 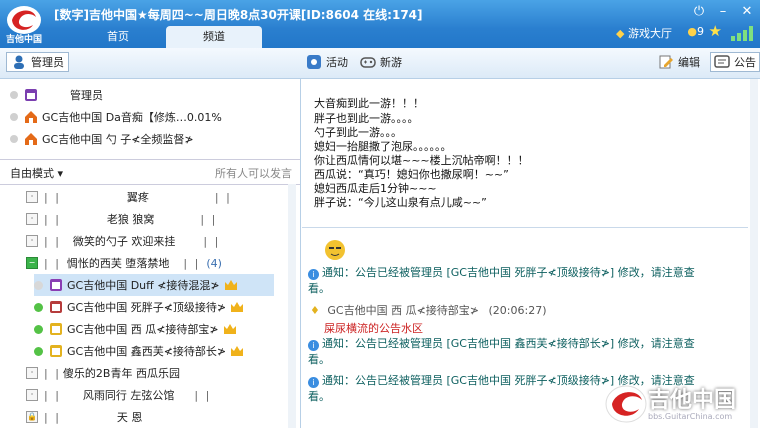 What do you see at coordinates (403, 310) in the screenshot?
I see `chat-sender: GC吉他中国 西 瓜≮接待部宝≯` at bounding box center [403, 310].